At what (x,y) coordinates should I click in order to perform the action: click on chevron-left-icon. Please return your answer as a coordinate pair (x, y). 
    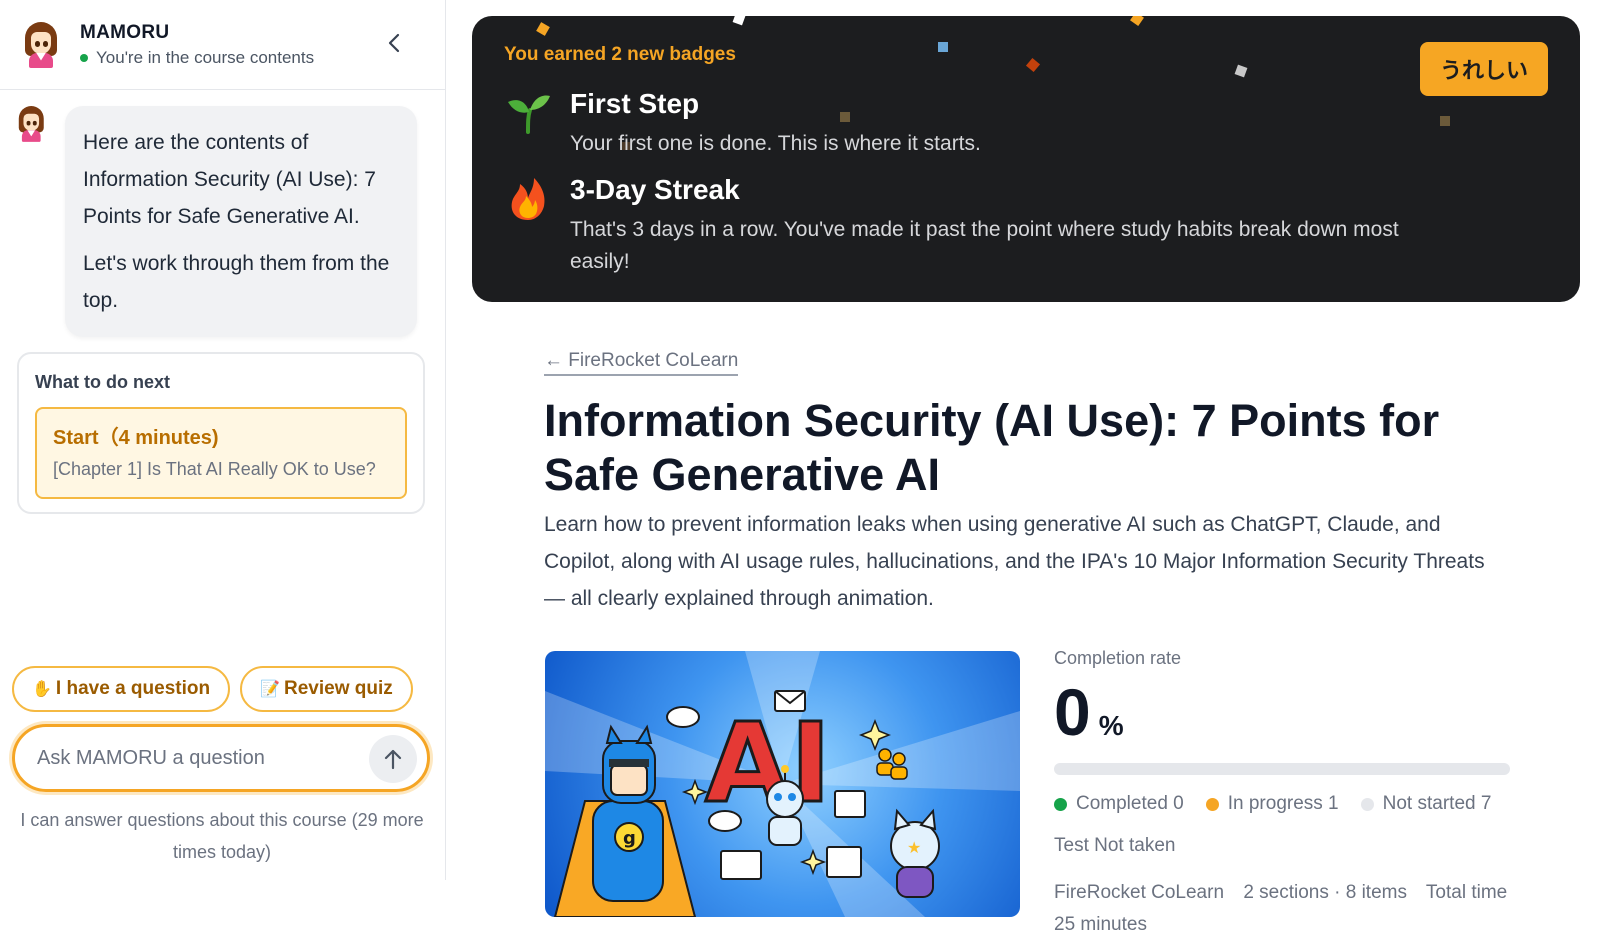
    Looking at the image, I should click on (394, 43).